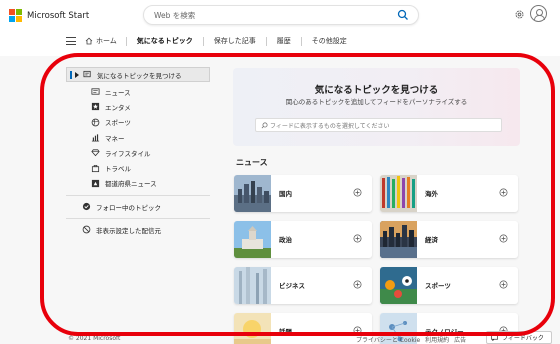 The image size is (560, 344). Describe the element at coordinates (523, 338) in the screenshot. I see `feedback-label: フィードバック` at that location.